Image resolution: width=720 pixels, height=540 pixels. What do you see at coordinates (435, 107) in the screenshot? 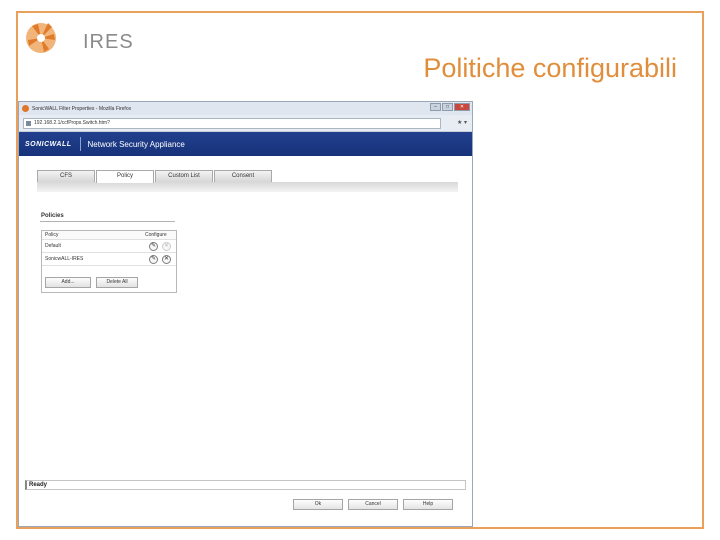
I see `minimize-button: –` at bounding box center [435, 107].